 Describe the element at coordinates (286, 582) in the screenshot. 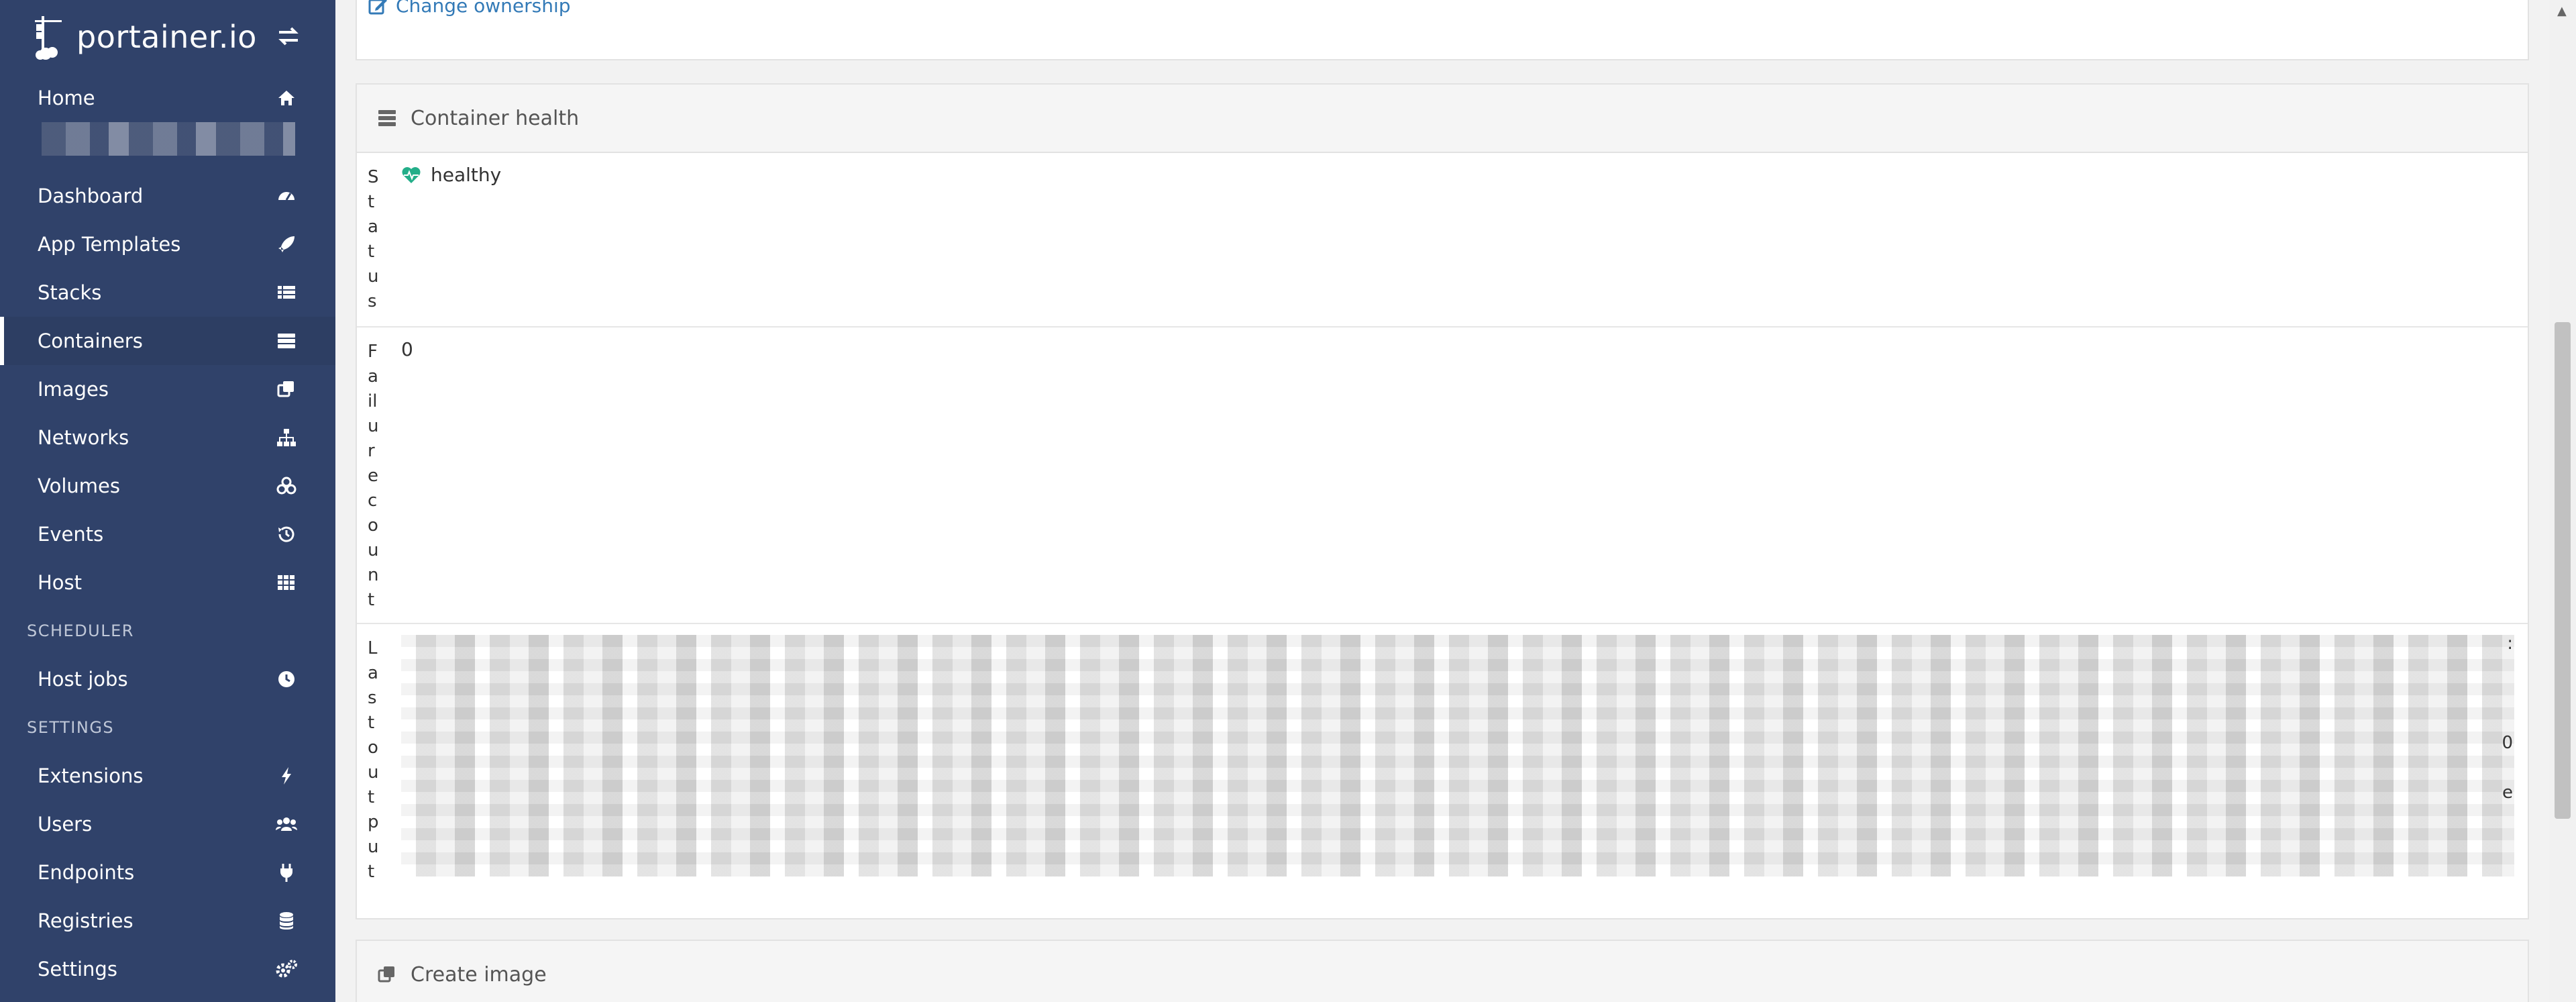

I see `th-icon` at that location.